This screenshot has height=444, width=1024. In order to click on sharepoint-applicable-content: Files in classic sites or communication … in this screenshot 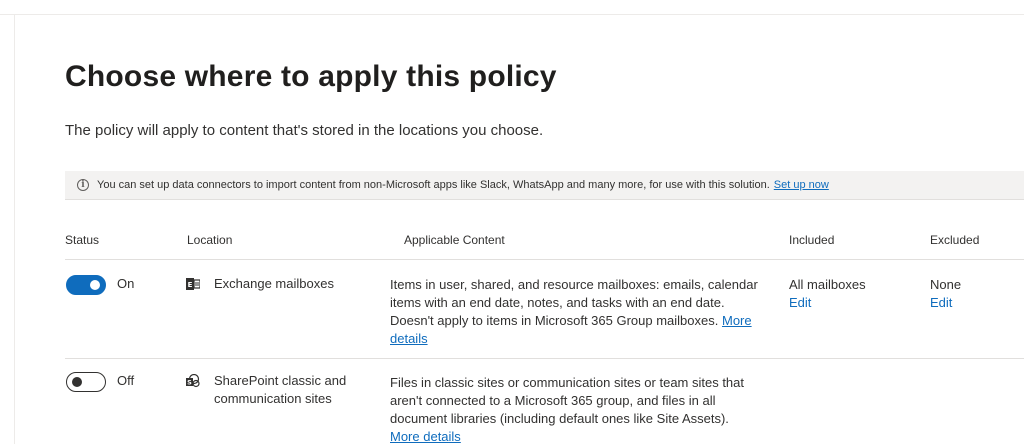, I will do `click(576, 409)`.